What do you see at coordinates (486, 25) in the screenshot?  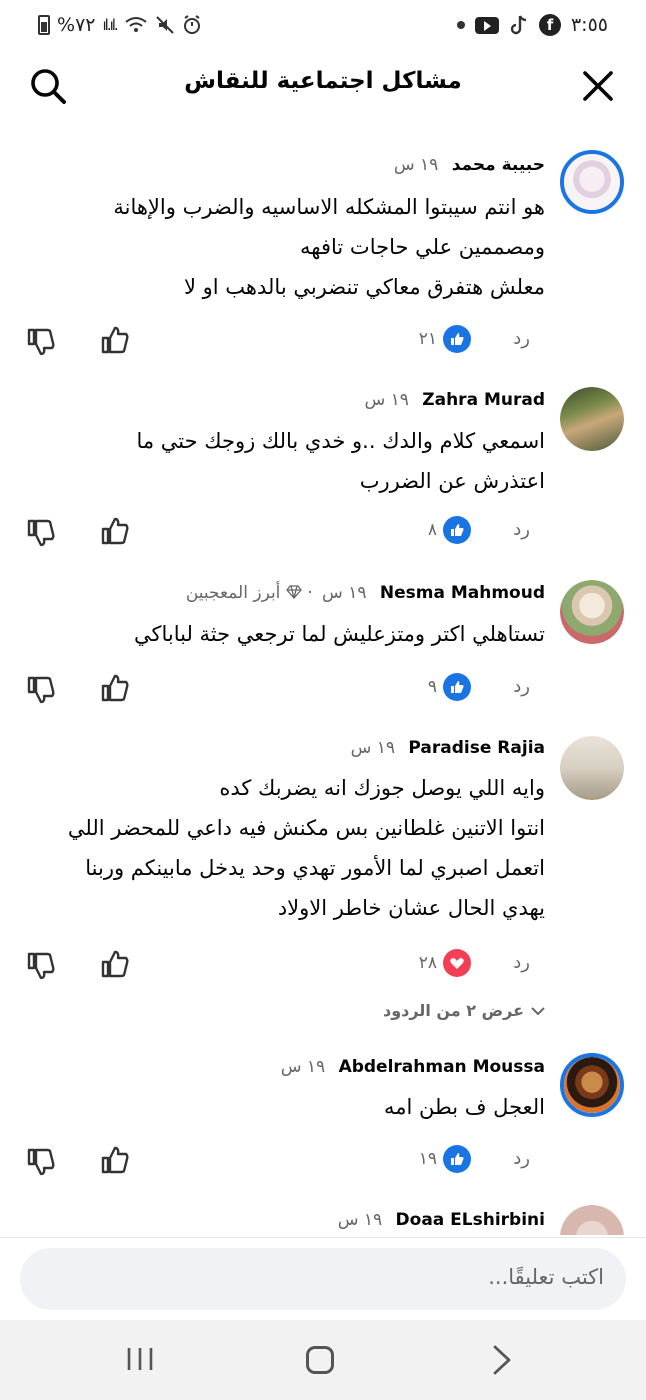 I see `youtube-icon` at bounding box center [486, 25].